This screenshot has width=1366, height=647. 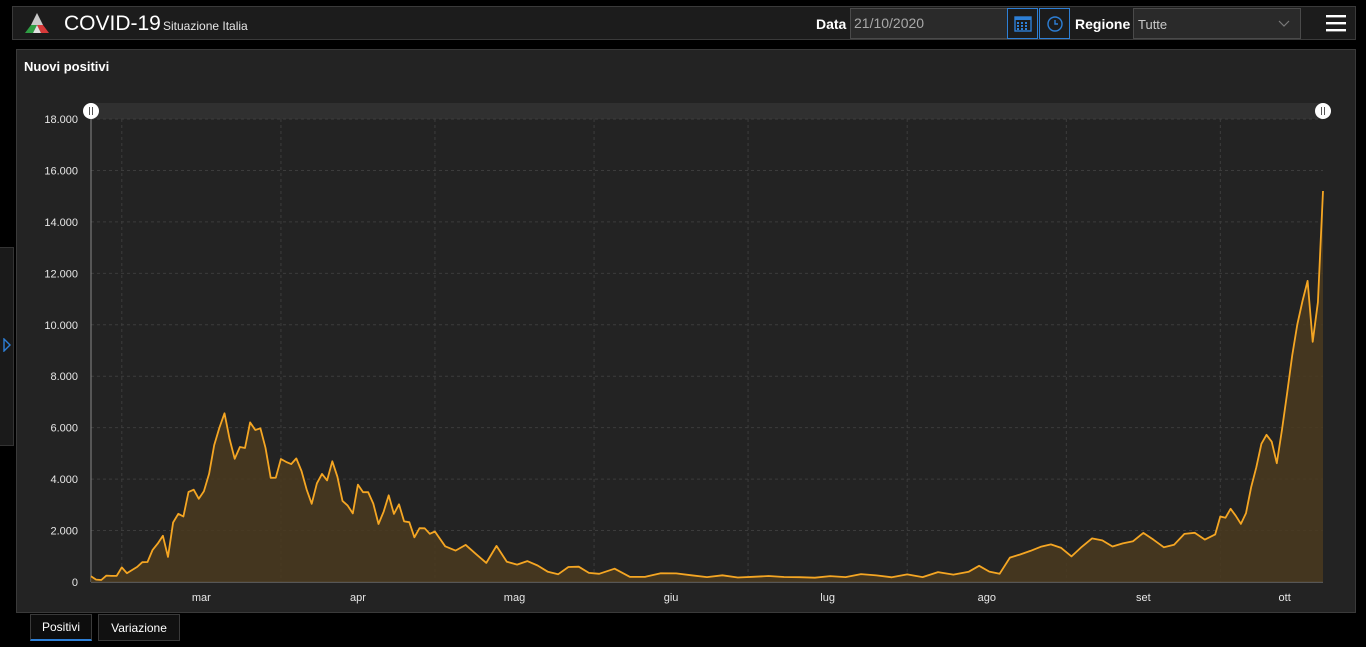 What do you see at coordinates (64, 429) in the screenshot?
I see `y-tick-label: 6.000` at bounding box center [64, 429].